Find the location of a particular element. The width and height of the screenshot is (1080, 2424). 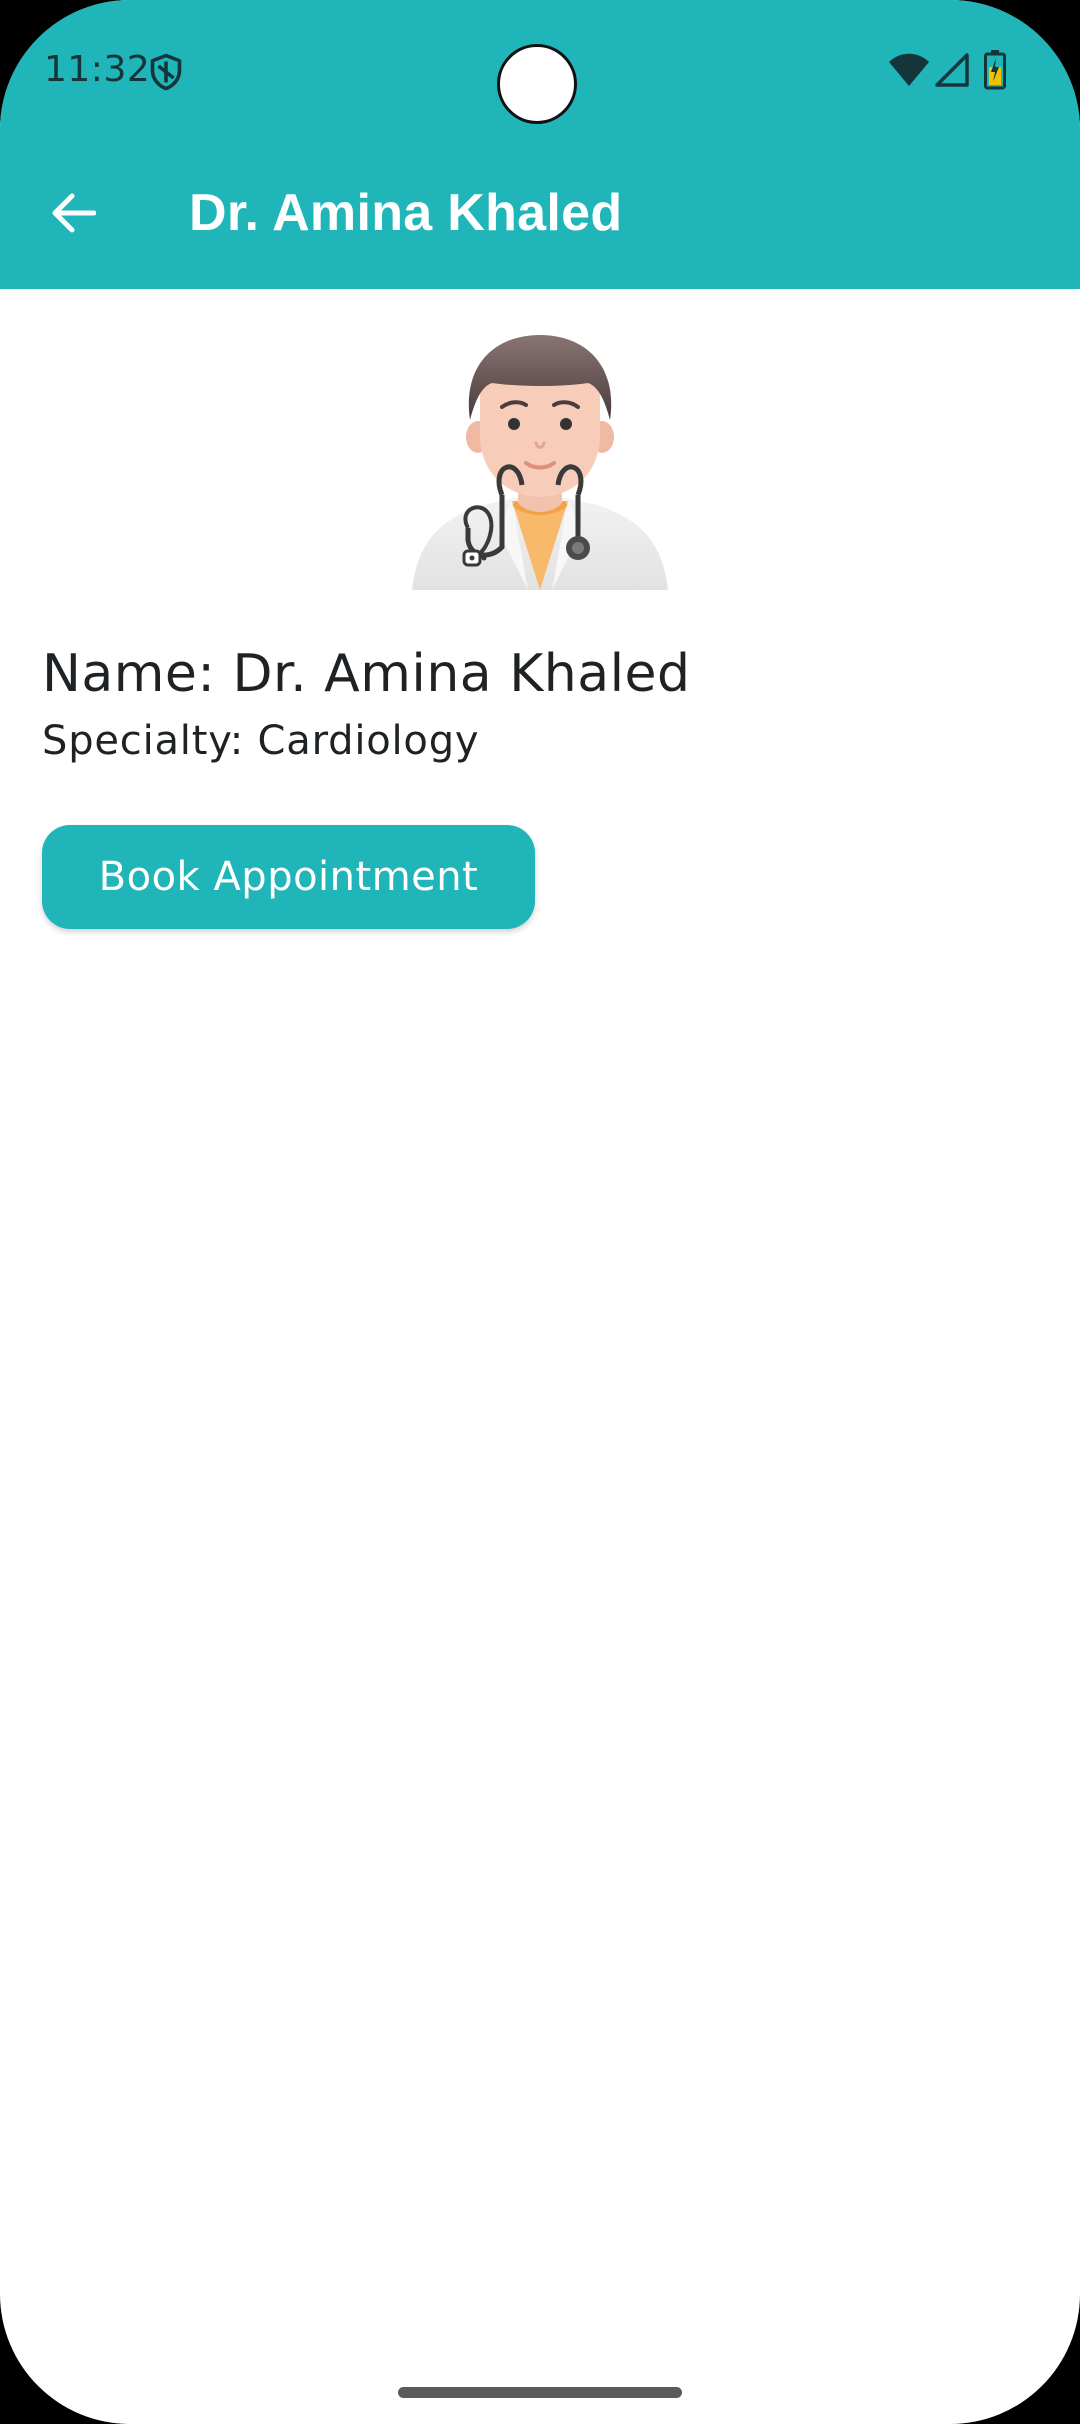

back-button is located at coordinates (73, 213).